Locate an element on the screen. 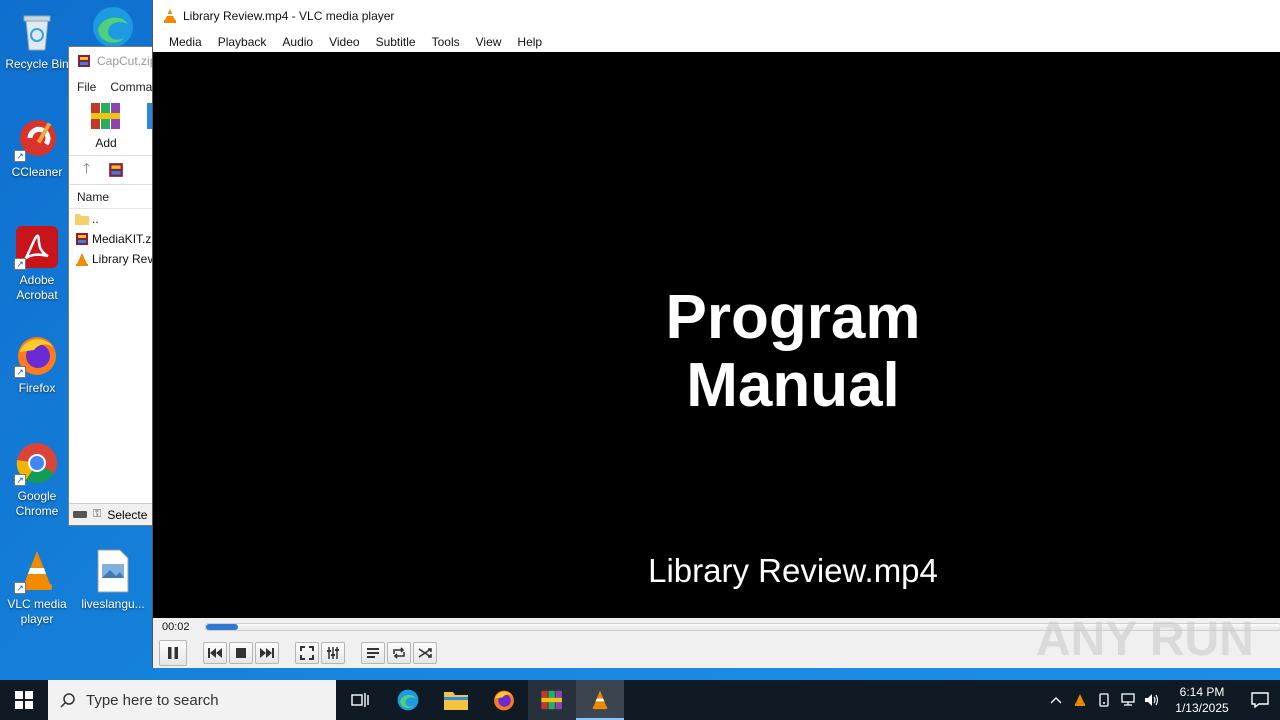 This screenshot has height=720, width=1280. extended-settings-button is located at coordinates (333, 653).